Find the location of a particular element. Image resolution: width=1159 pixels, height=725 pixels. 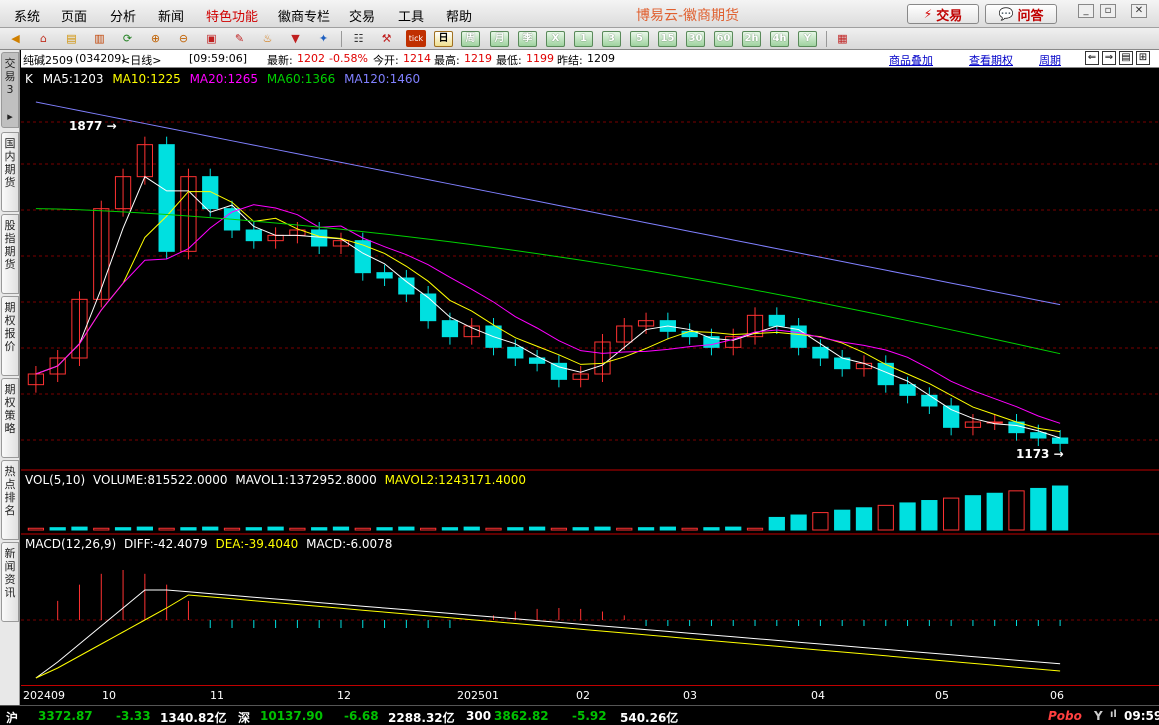

tab-domestic-futures: 国内期货 is located at coordinates (10, 172).